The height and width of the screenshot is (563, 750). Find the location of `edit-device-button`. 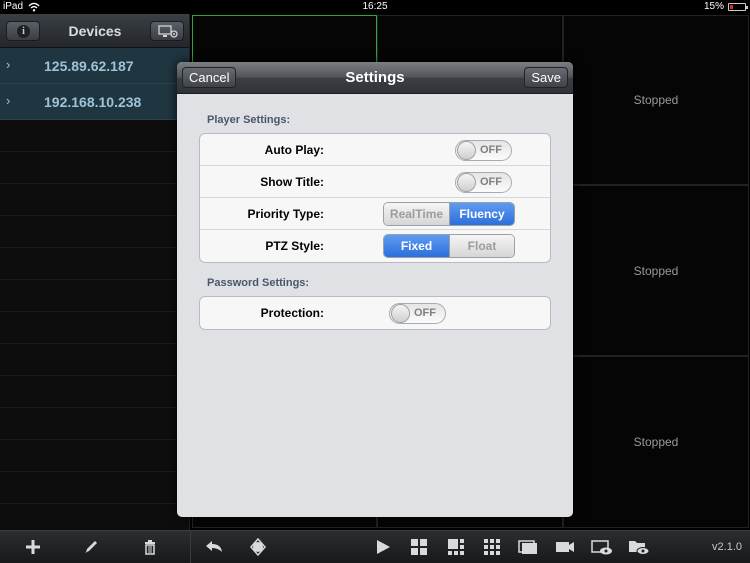

edit-device-button is located at coordinates (92, 547).